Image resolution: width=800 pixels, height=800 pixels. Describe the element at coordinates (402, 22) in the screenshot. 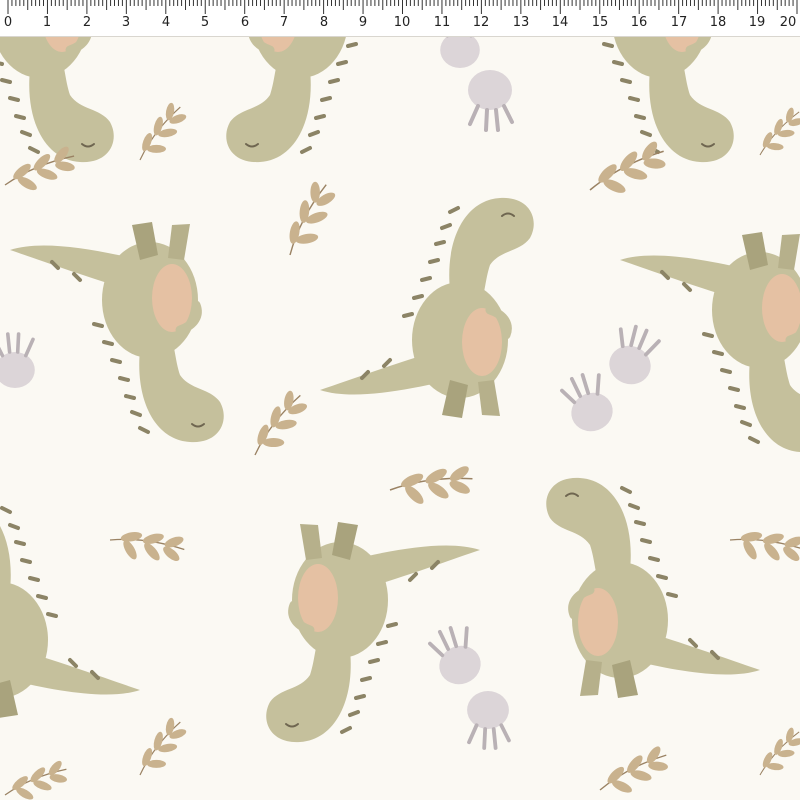

I see `ruler-label: 10` at that location.